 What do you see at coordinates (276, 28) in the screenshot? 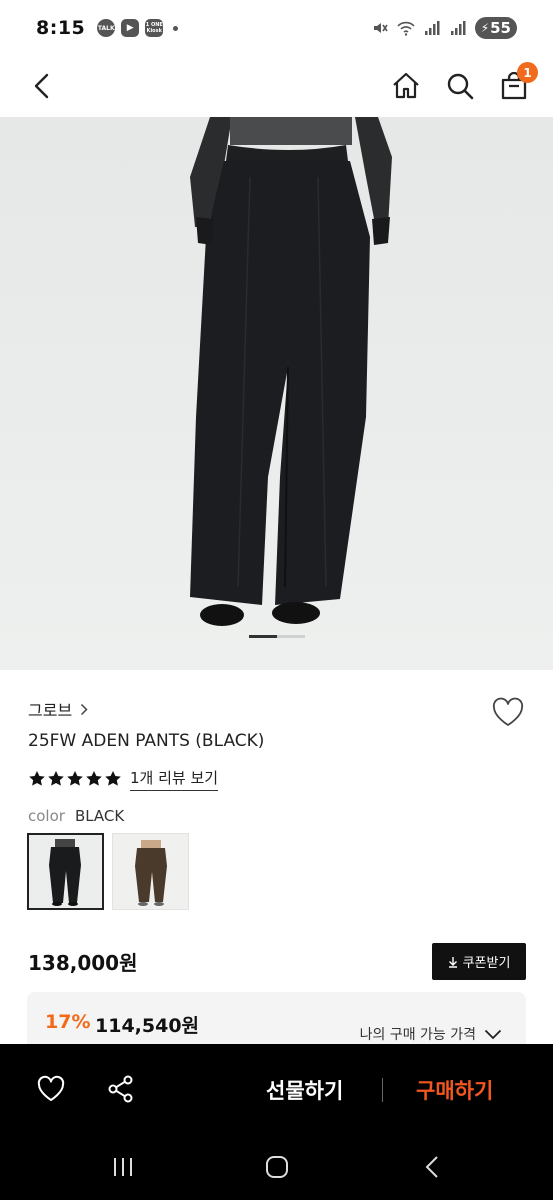
I see `status-bar: 8:15 TALK ▶ 1 ONE Kiosk ⚡ 55` at bounding box center [276, 28].